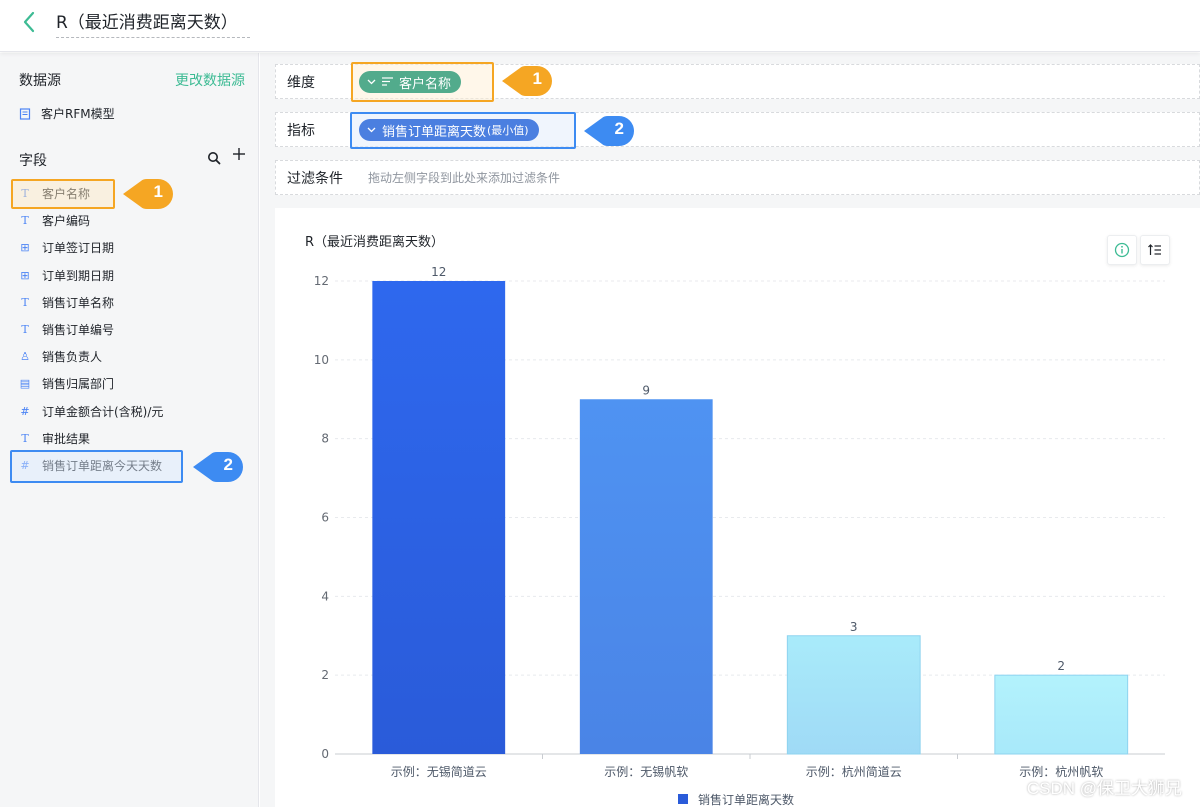 Image resolution: width=1200 pixels, height=807 pixels. I want to click on form-icon, so click(25, 113).